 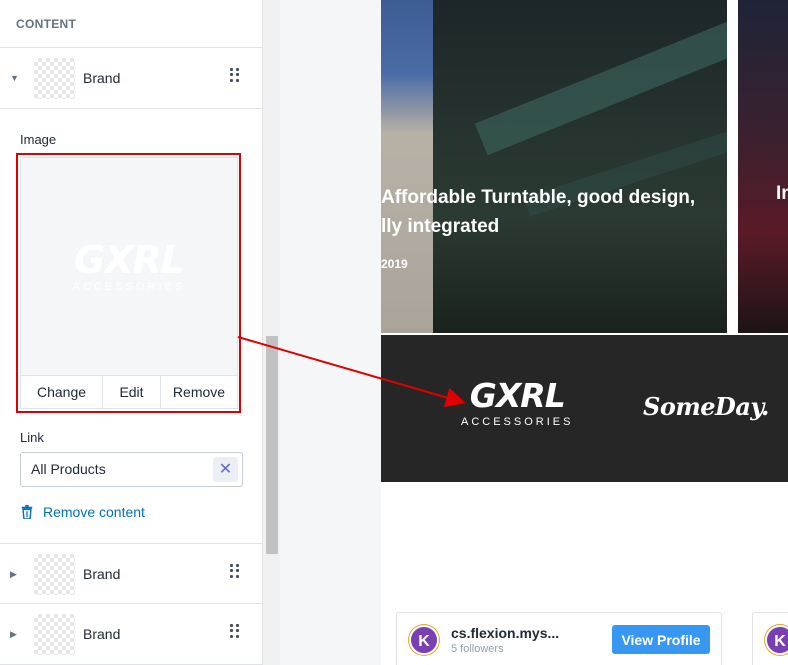 I want to click on blog-title-line-2: lly integrated, so click(x=440, y=226).